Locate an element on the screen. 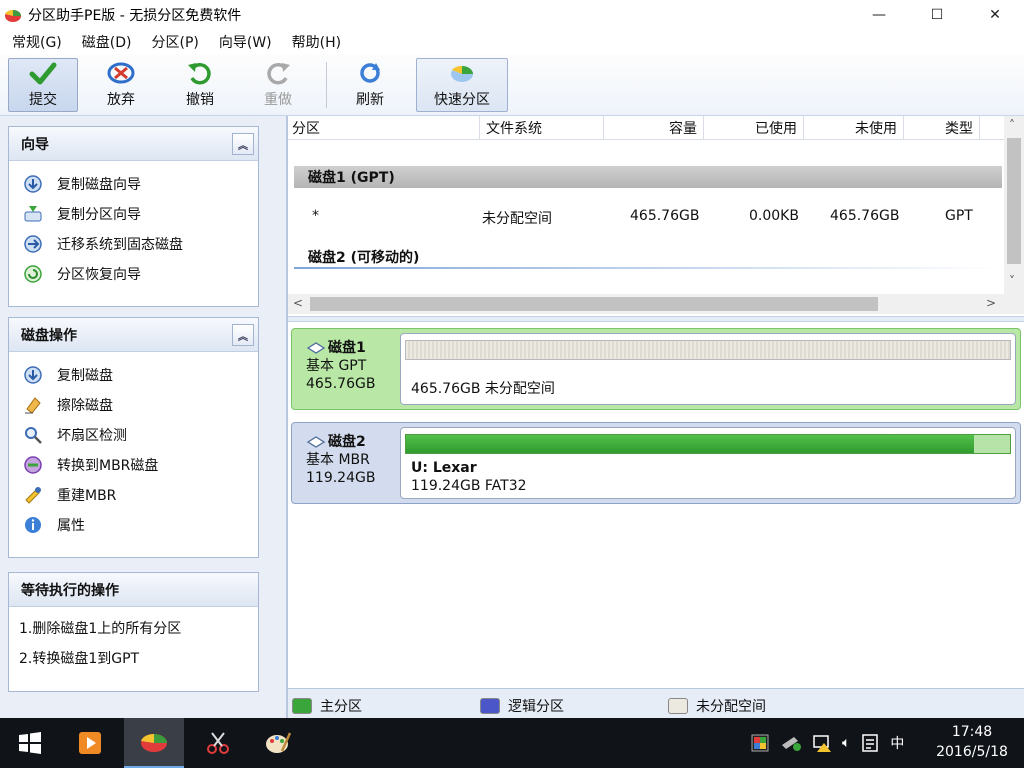 The image size is (1024, 768). pending-op-item: 2.转换磁盘1到GPT is located at coordinates (133, 658).